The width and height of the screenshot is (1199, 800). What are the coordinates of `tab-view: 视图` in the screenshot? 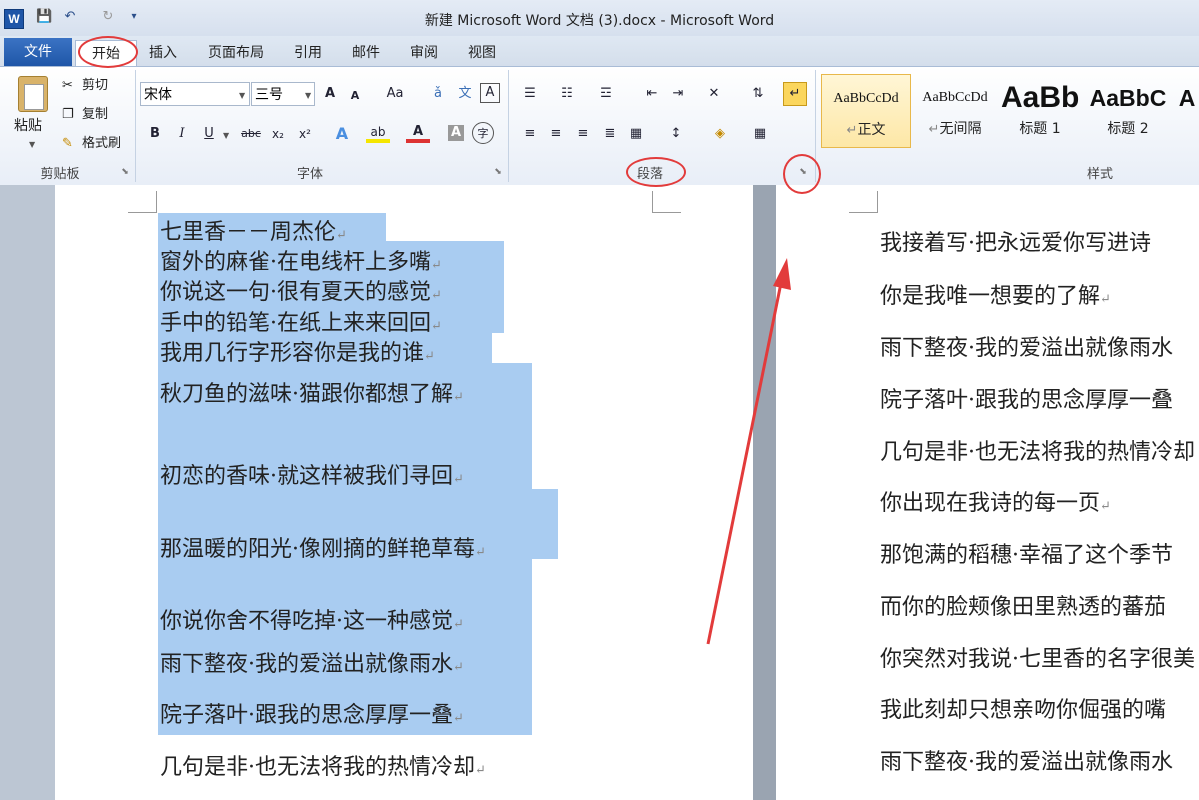 It's located at (482, 53).